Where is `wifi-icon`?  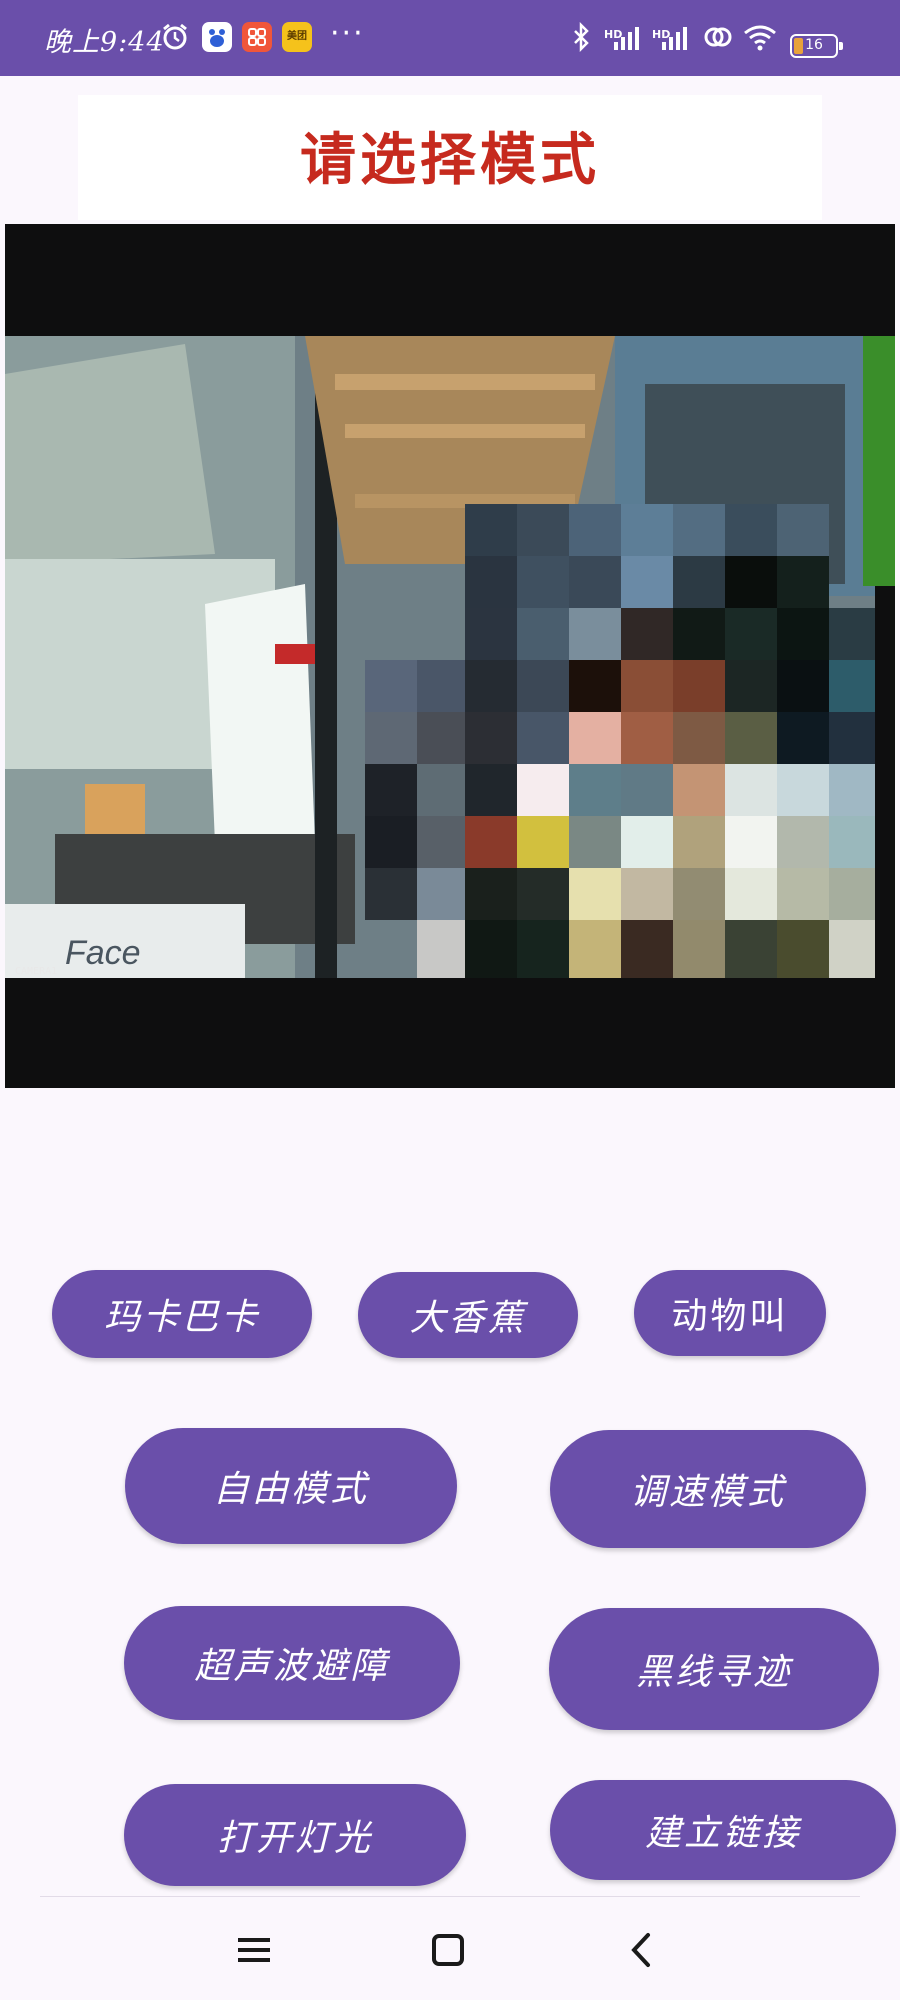
wifi-icon is located at coordinates (760, 38).